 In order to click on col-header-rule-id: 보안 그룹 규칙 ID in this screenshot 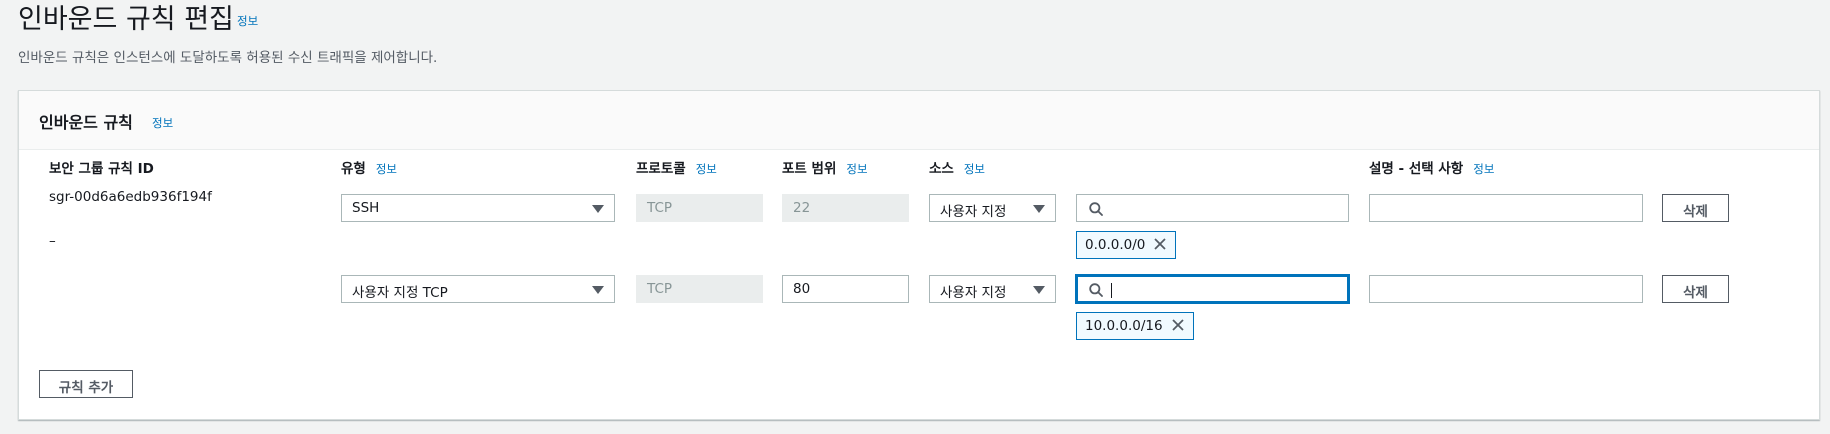, I will do `click(101, 167)`.